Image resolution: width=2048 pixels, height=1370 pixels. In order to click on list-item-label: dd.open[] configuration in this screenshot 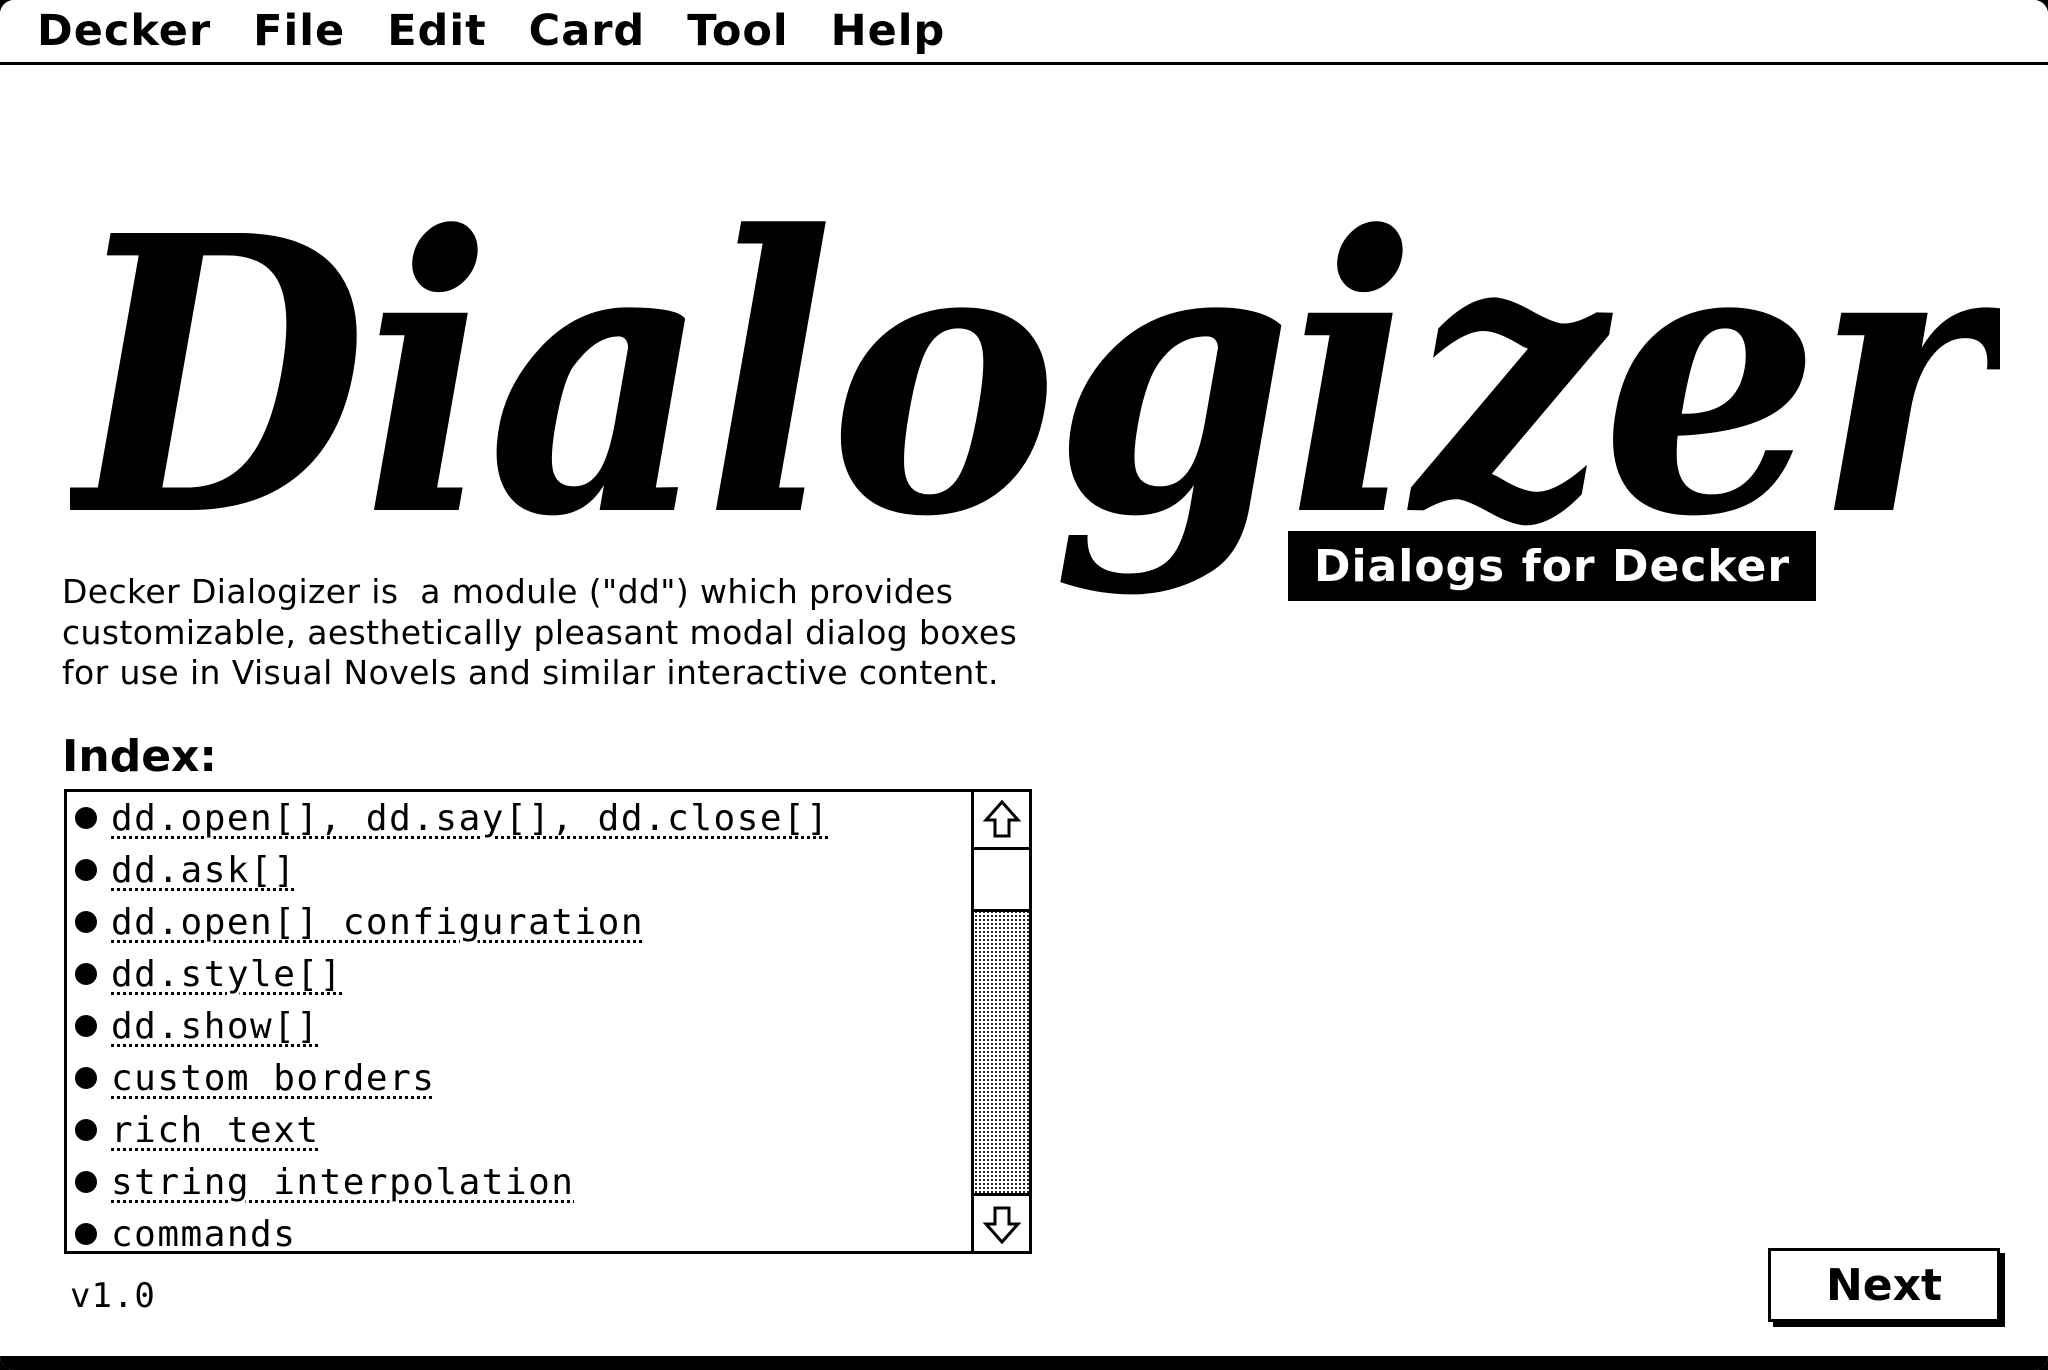, I will do `click(377, 922)`.